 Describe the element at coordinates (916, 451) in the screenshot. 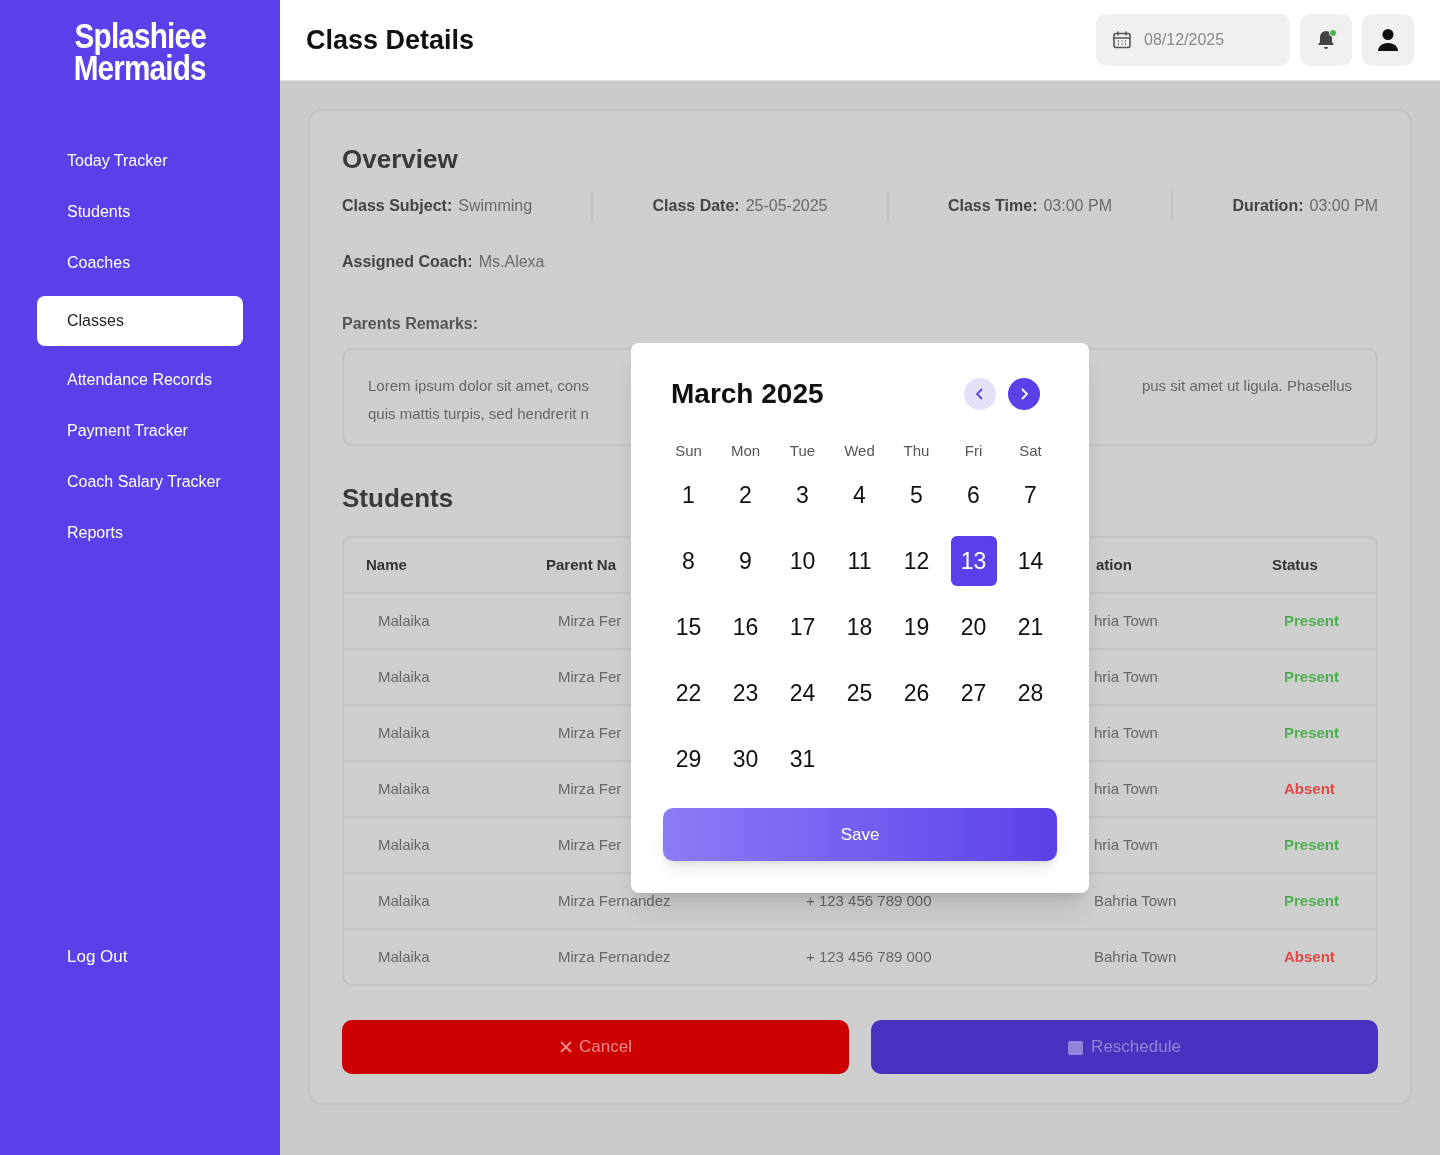

I see `weekday-label: Thu` at that location.